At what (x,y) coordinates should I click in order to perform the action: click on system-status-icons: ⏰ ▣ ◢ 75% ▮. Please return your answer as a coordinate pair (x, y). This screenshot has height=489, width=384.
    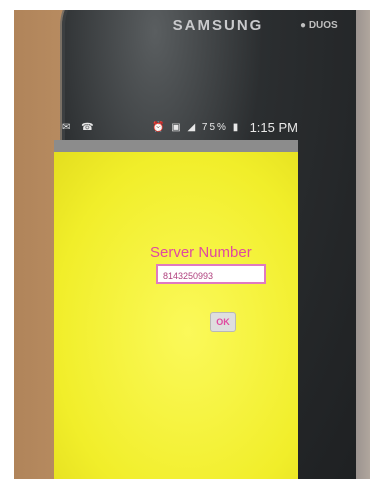
    Looking at the image, I should click on (196, 127).